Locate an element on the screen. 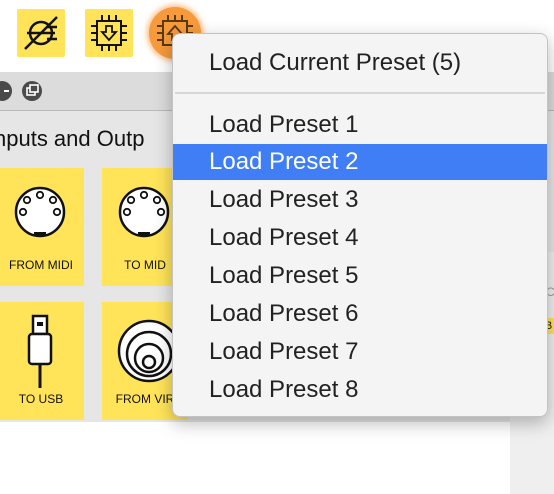 The height and width of the screenshot is (494, 554). tile-to-usb: TO USB is located at coordinates (42, 361).